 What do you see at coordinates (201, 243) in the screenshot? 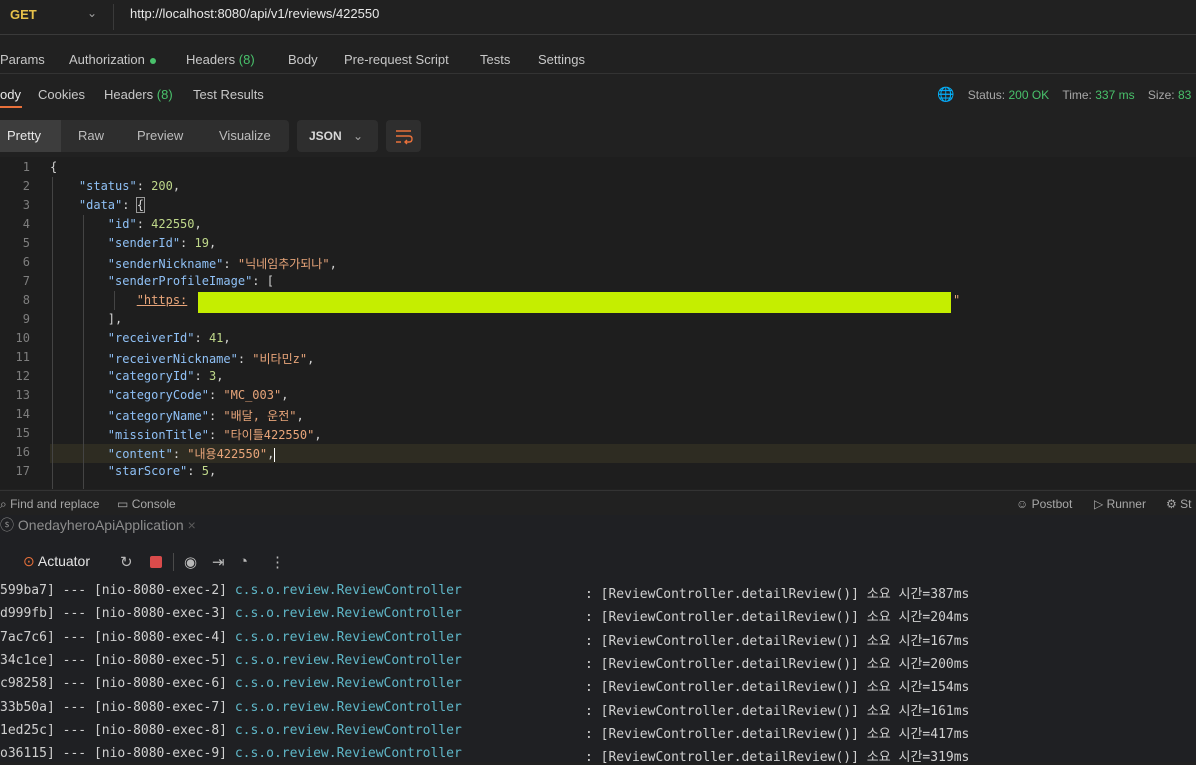
I see `json-number: 19` at bounding box center [201, 243].